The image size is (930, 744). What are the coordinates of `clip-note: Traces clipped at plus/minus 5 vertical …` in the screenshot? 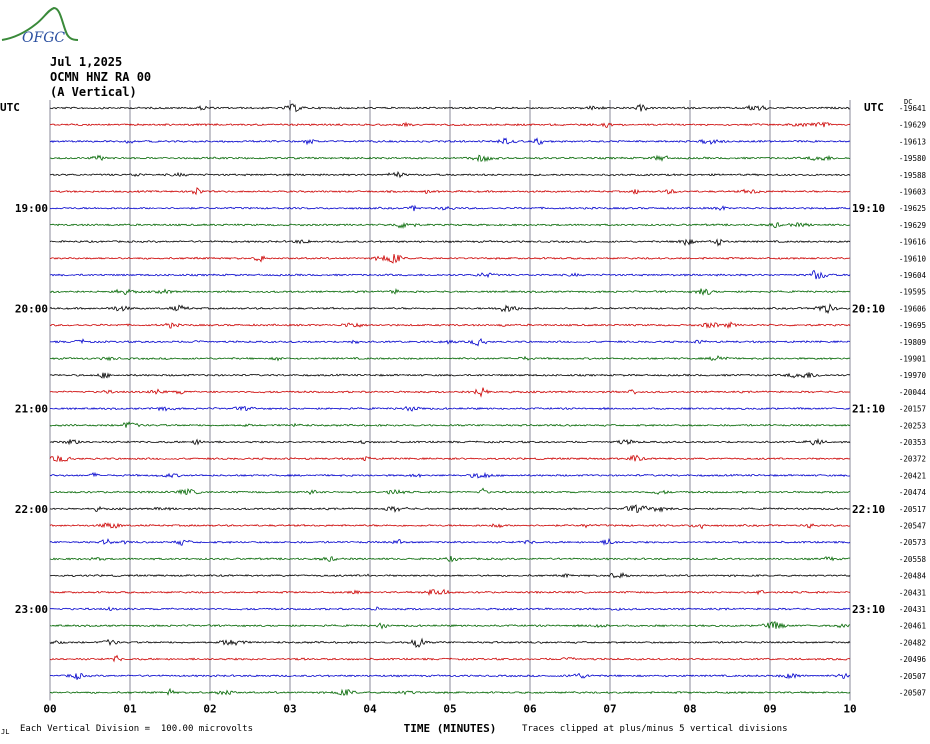 It's located at (655, 729).